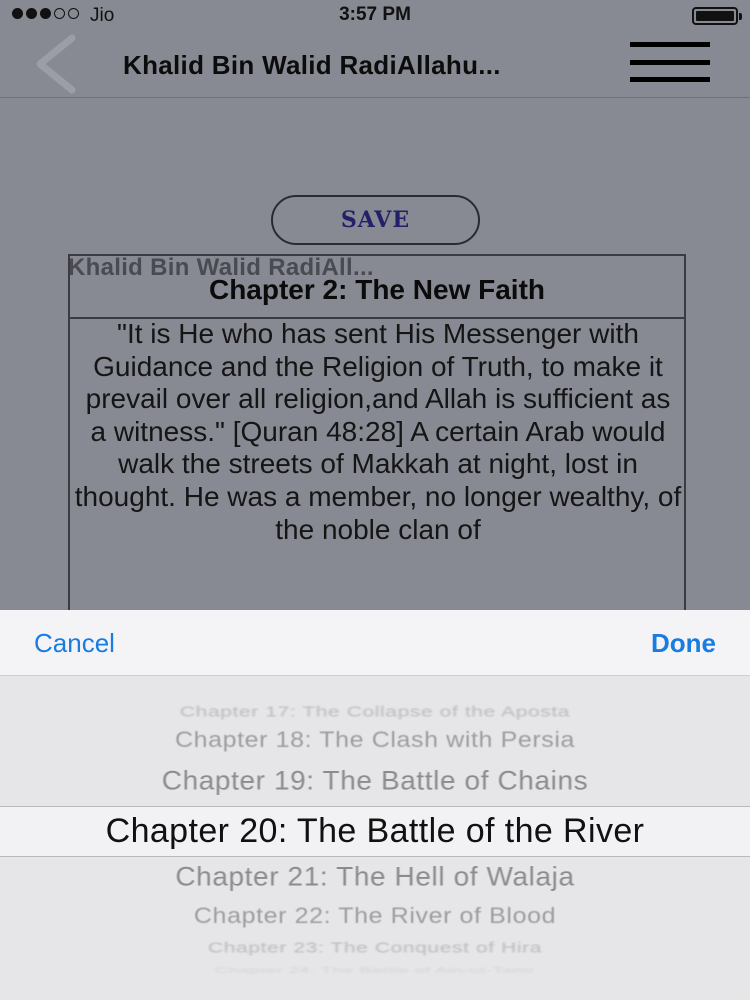  Describe the element at coordinates (375, 947) in the screenshot. I see `picker-option: Chapter 23: The Conquest of Hira` at that location.